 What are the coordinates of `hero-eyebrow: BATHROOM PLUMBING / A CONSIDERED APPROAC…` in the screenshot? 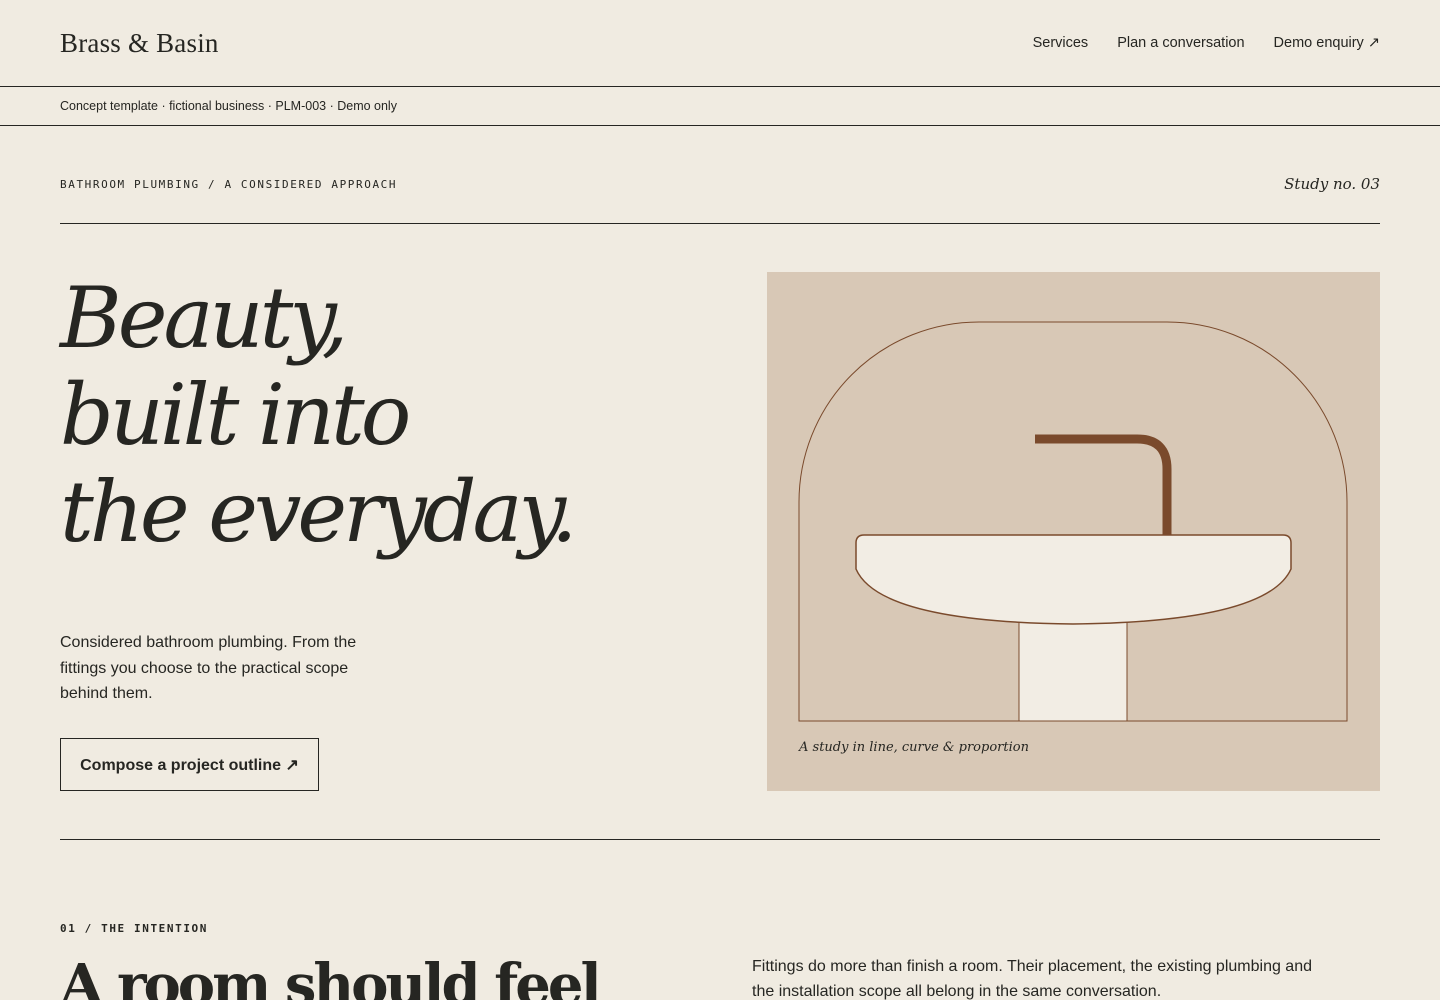 It's located at (229, 184).